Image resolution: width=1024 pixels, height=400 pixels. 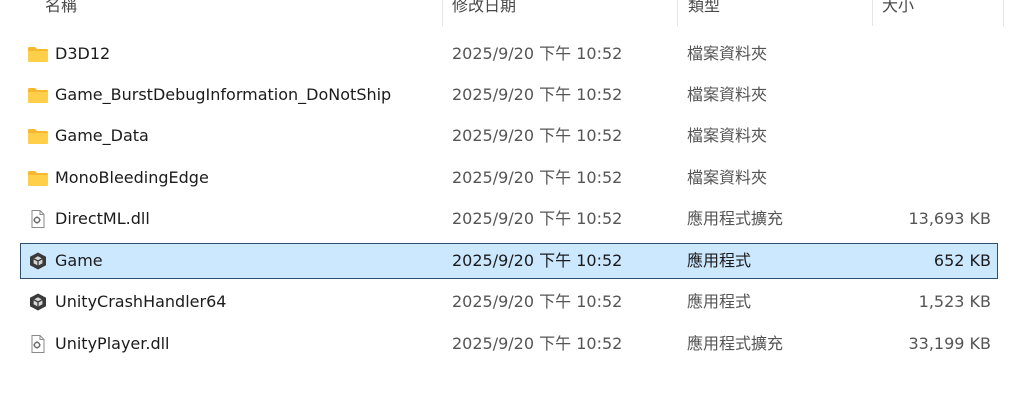 What do you see at coordinates (898, 9) in the screenshot?
I see `column-header-size: 大小` at bounding box center [898, 9].